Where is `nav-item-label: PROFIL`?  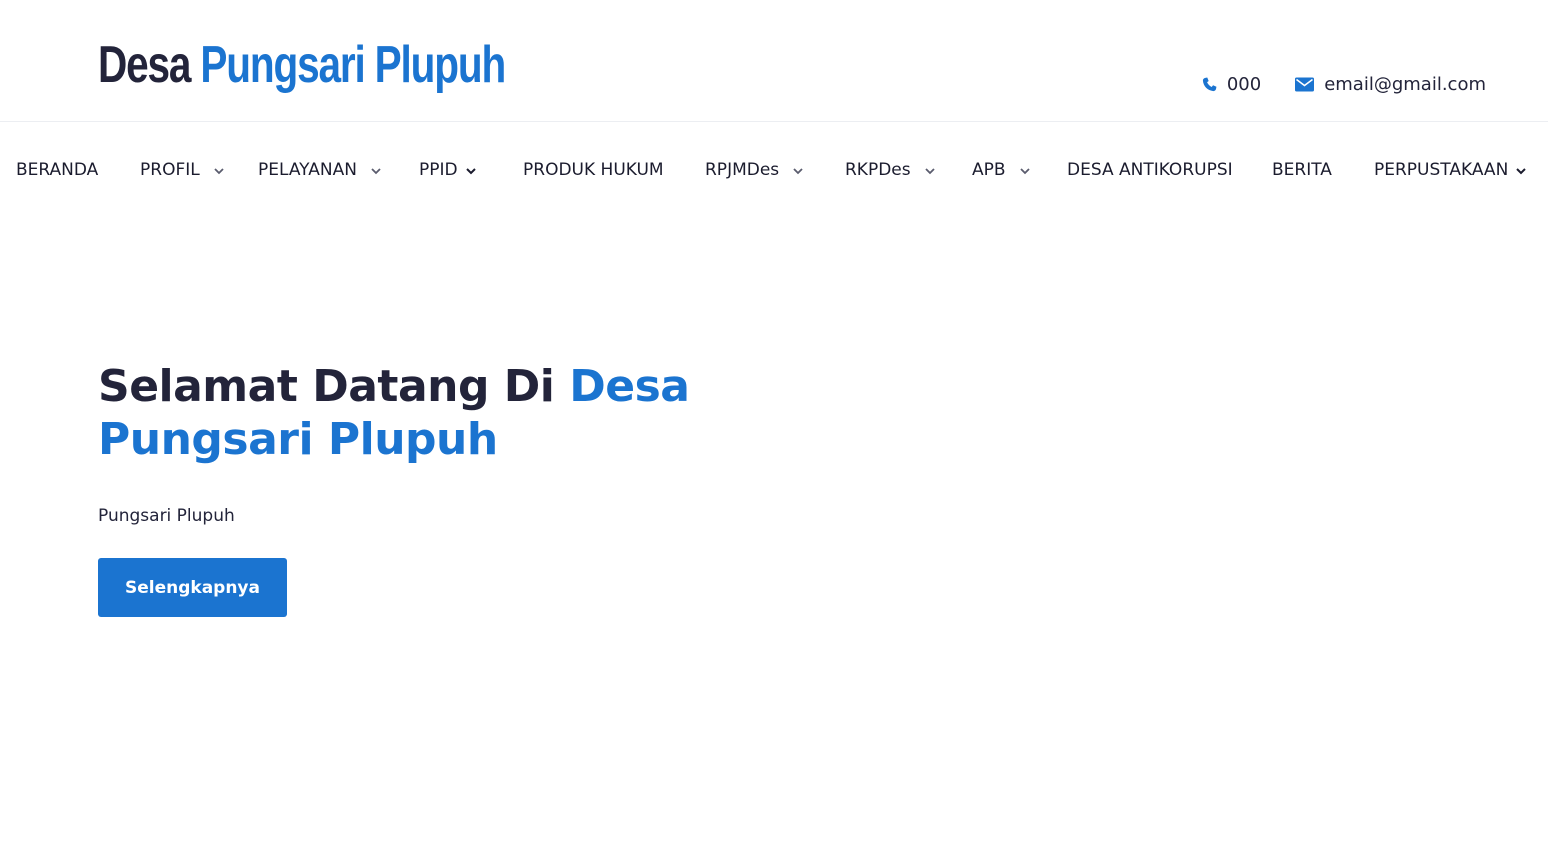
nav-item-label: PROFIL is located at coordinates (170, 170).